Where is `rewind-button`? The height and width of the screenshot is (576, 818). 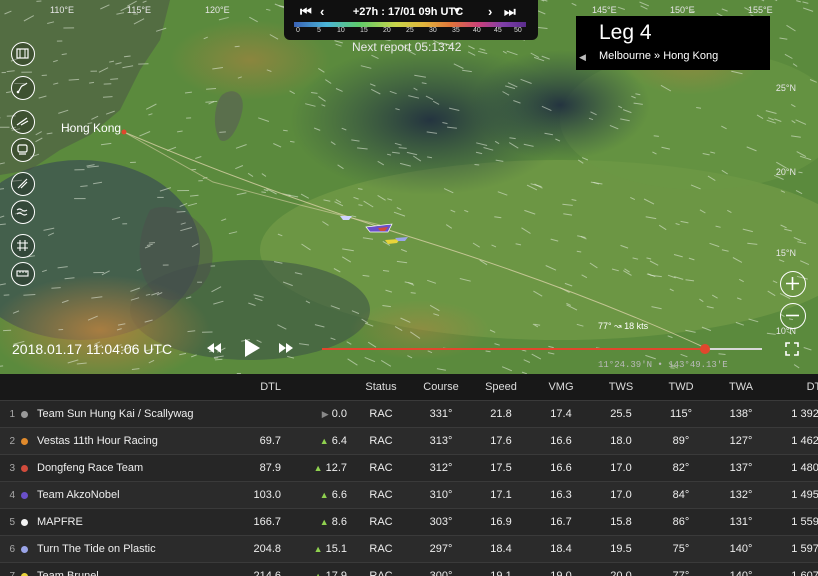 rewind-button is located at coordinates (214, 350).